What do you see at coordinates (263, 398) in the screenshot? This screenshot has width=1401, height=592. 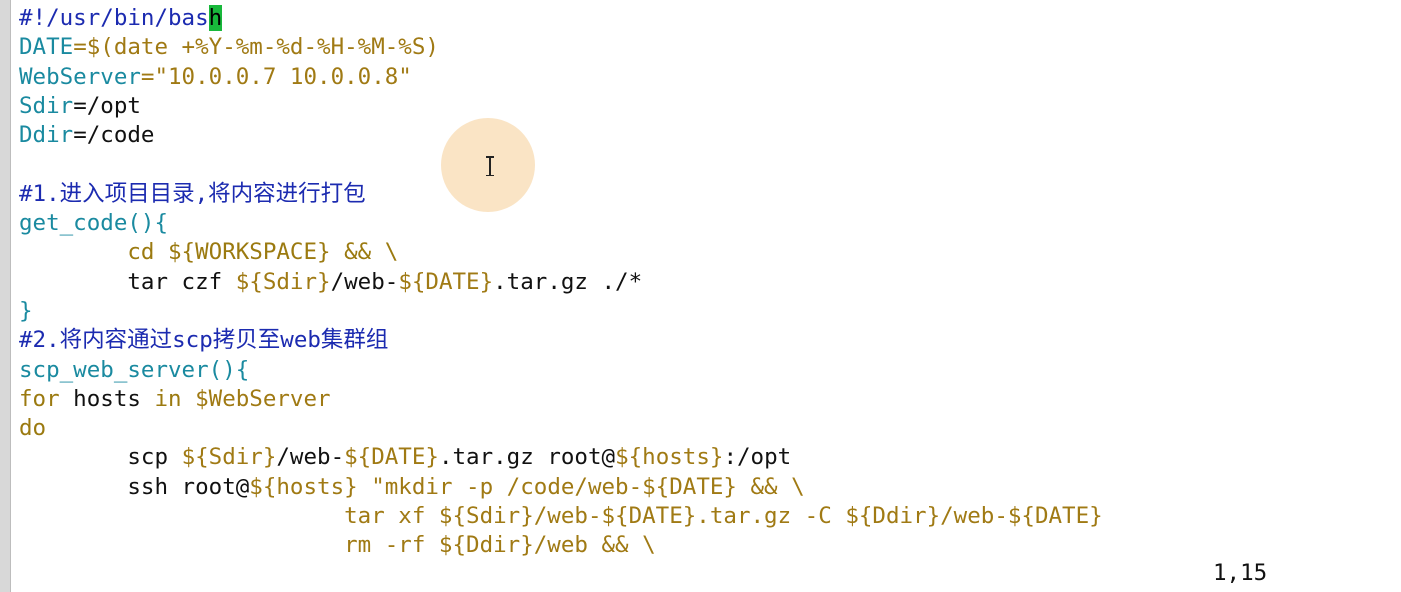 I see `code-token: $WebServer` at bounding box center [263, 398].